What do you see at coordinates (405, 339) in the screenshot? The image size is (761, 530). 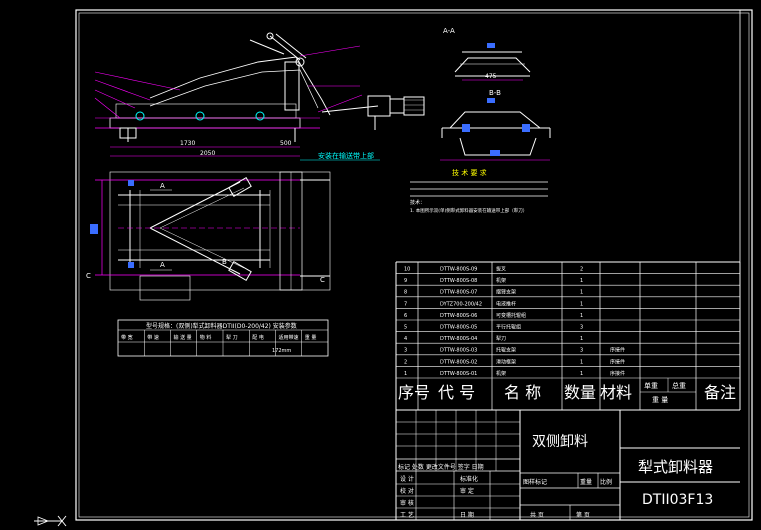 I see `bom-cell: 4` at bounding box center [405, 339].